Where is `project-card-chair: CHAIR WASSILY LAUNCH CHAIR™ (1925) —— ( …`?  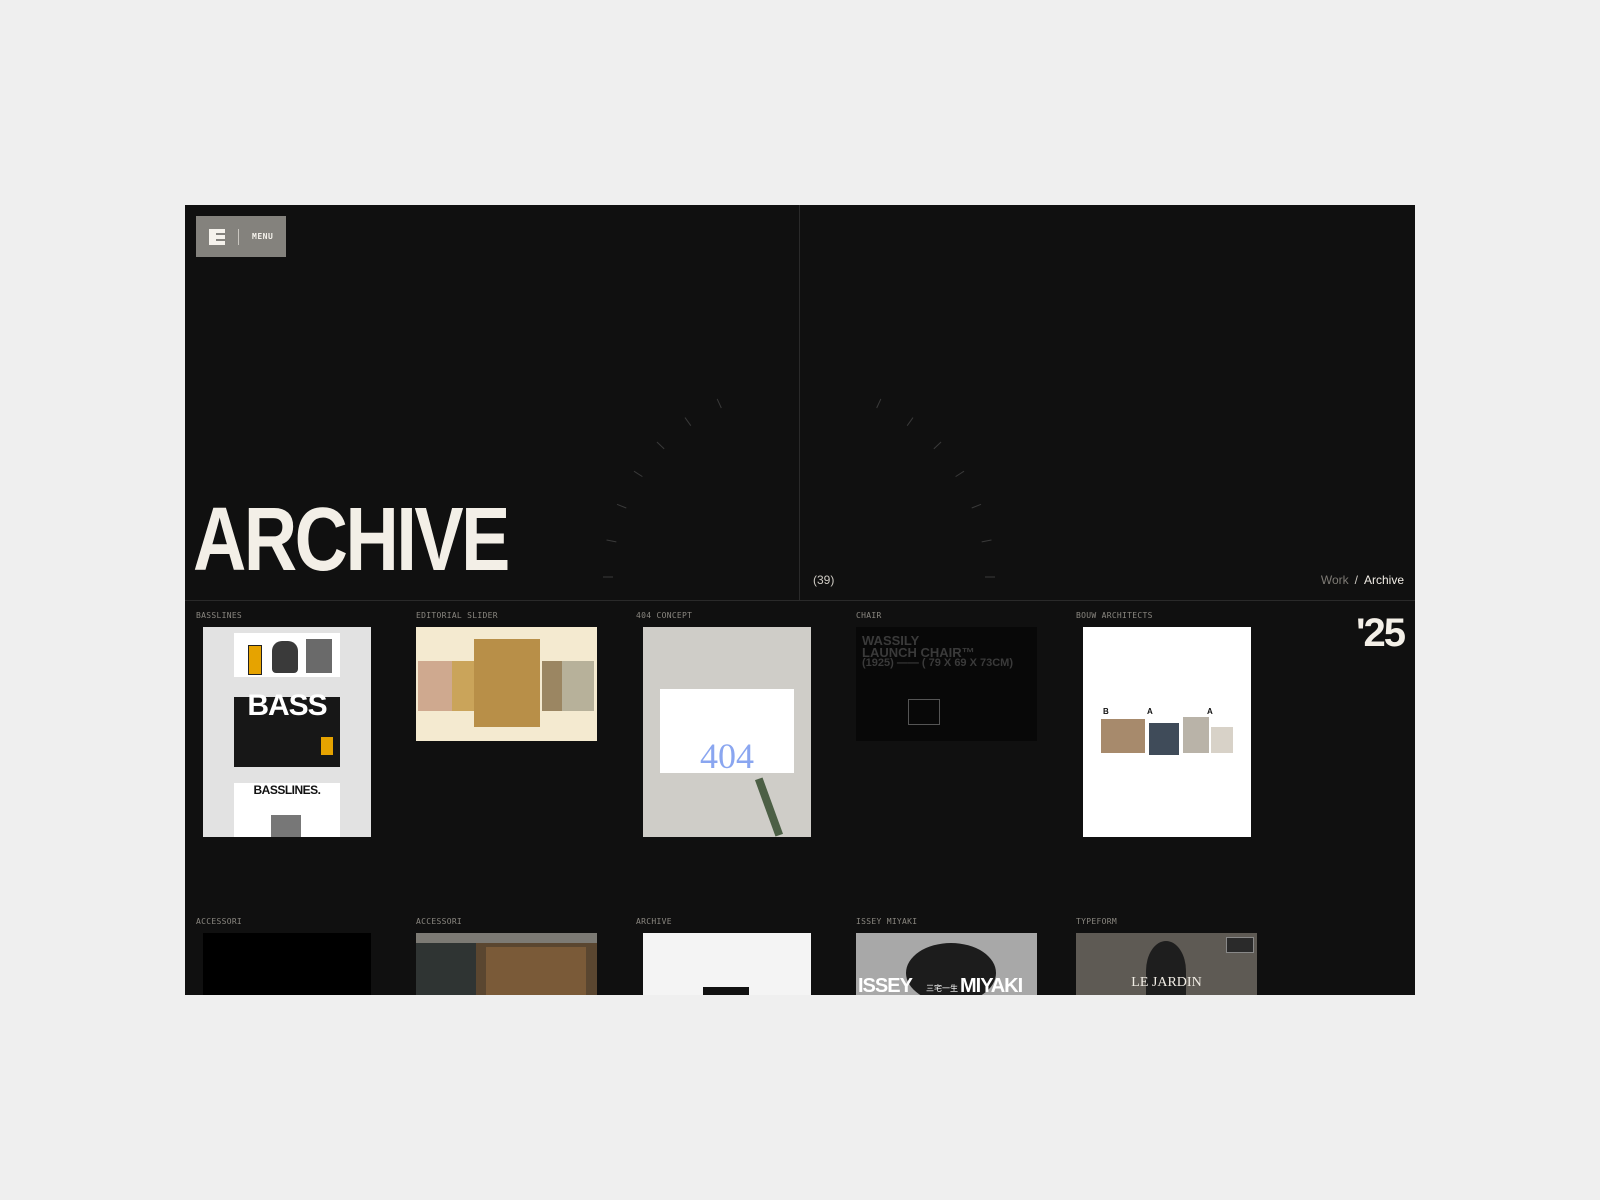
project-card-chair: CHAIR WASSILY LAUNCH CHAIR™ (1925) —— ( … is located at coordinates (961, 728).